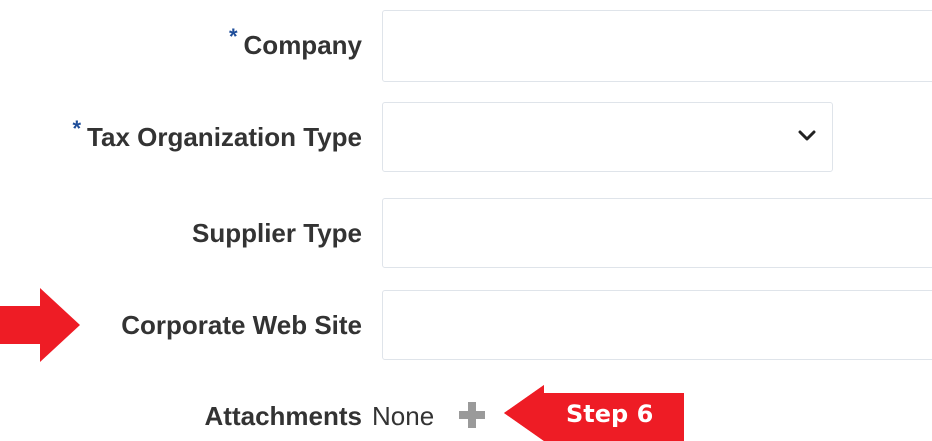 This screenshot has width=932, height=441. I want to click on company-input, so click(657, 46).